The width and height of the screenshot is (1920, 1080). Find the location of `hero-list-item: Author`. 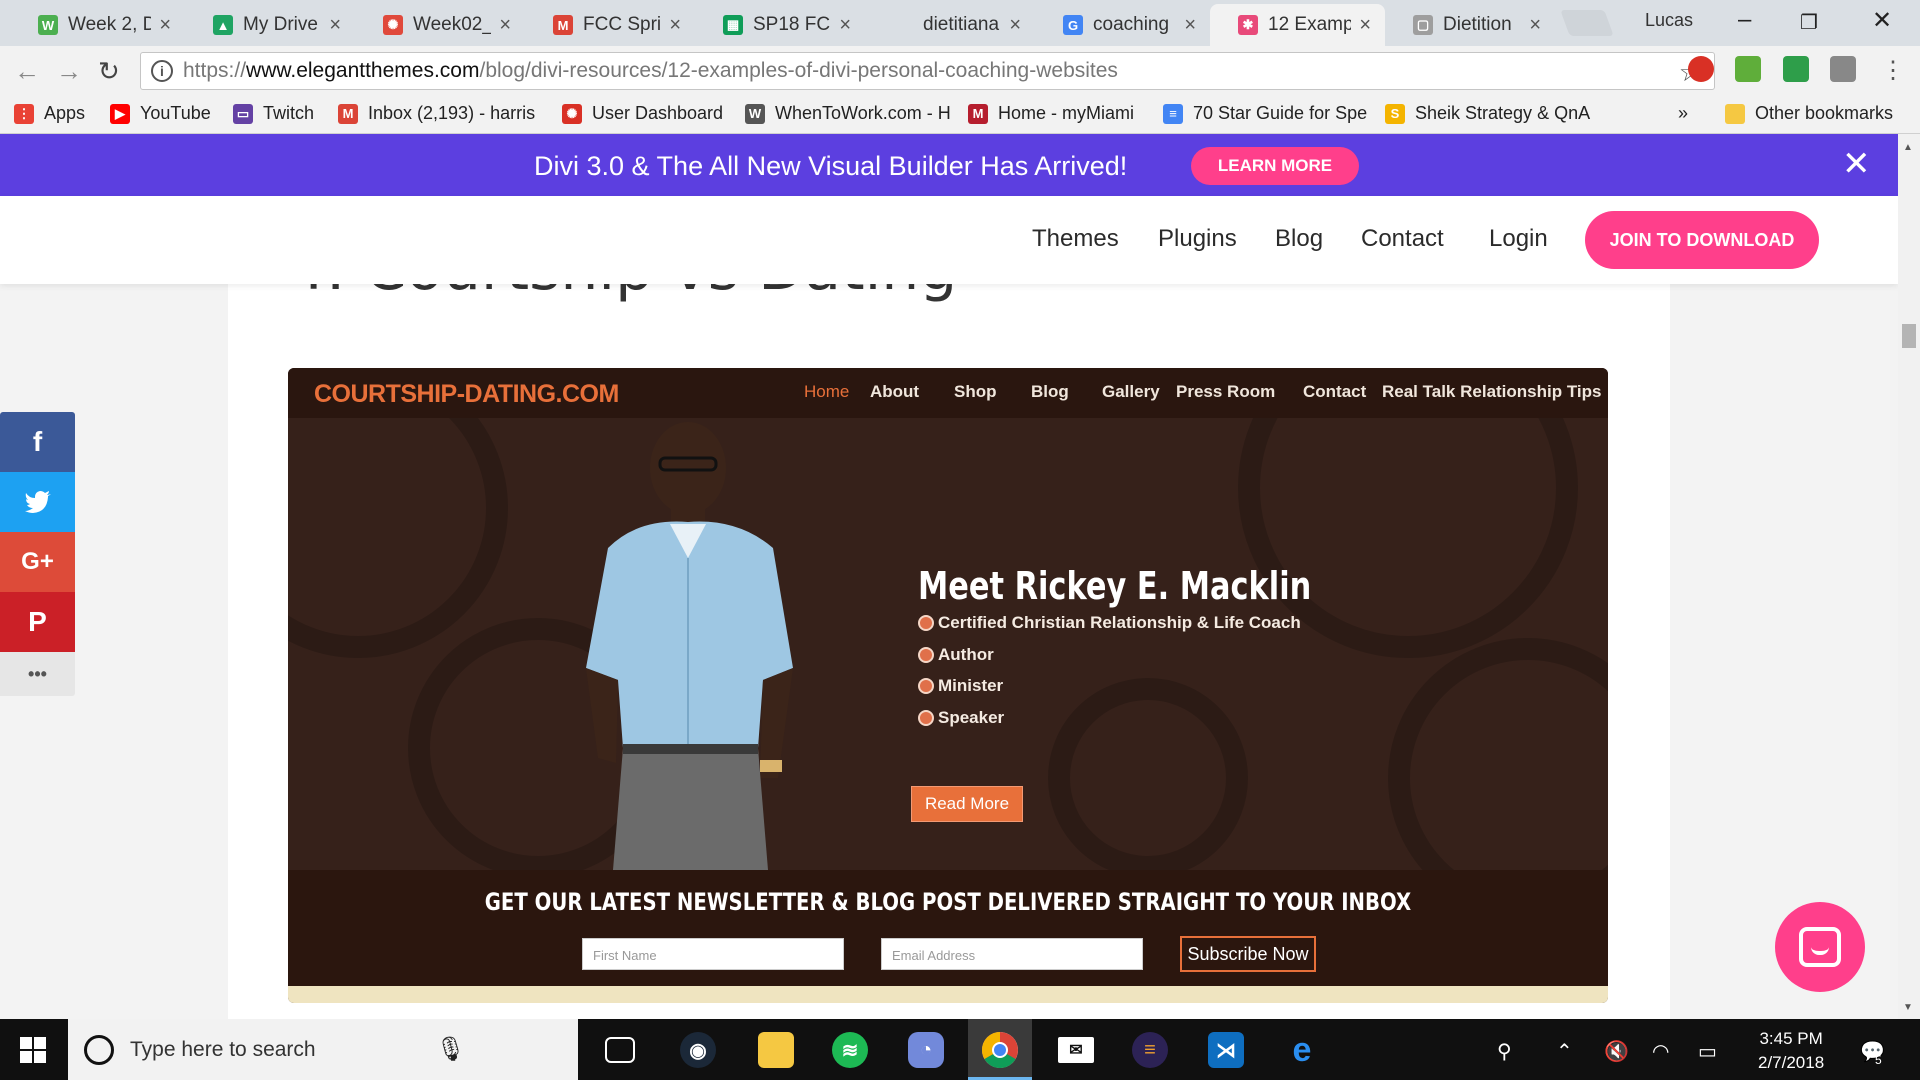

hero-list-item: Author is located at coordinates (956, 655).